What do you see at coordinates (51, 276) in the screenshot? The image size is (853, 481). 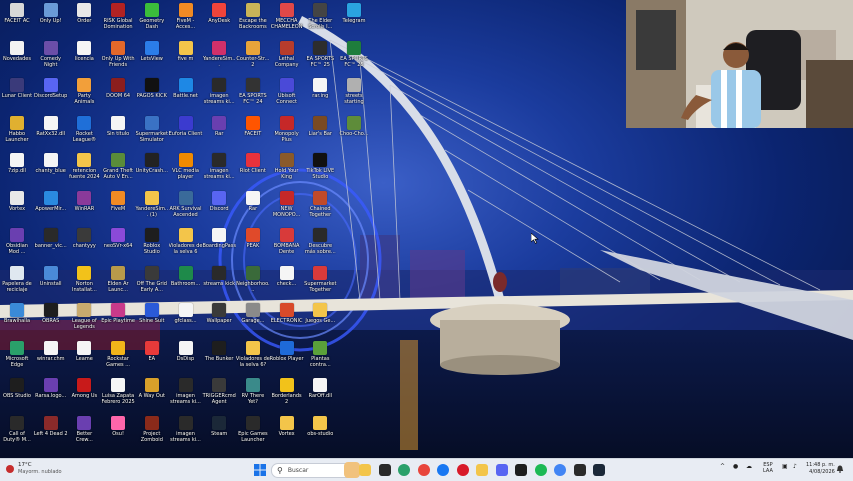 I see `desktop-shortcut: Uninstall` at bounding box center [51, 276].